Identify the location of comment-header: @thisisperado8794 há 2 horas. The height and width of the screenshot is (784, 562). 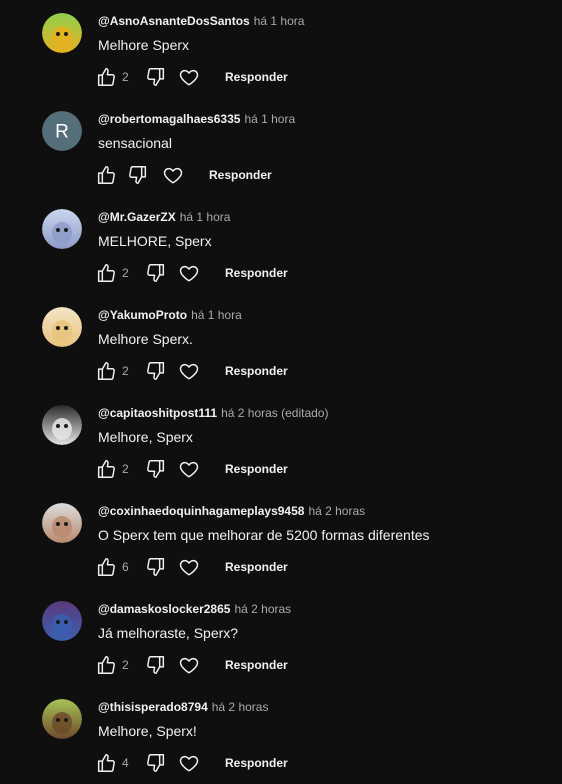
(183, 707).